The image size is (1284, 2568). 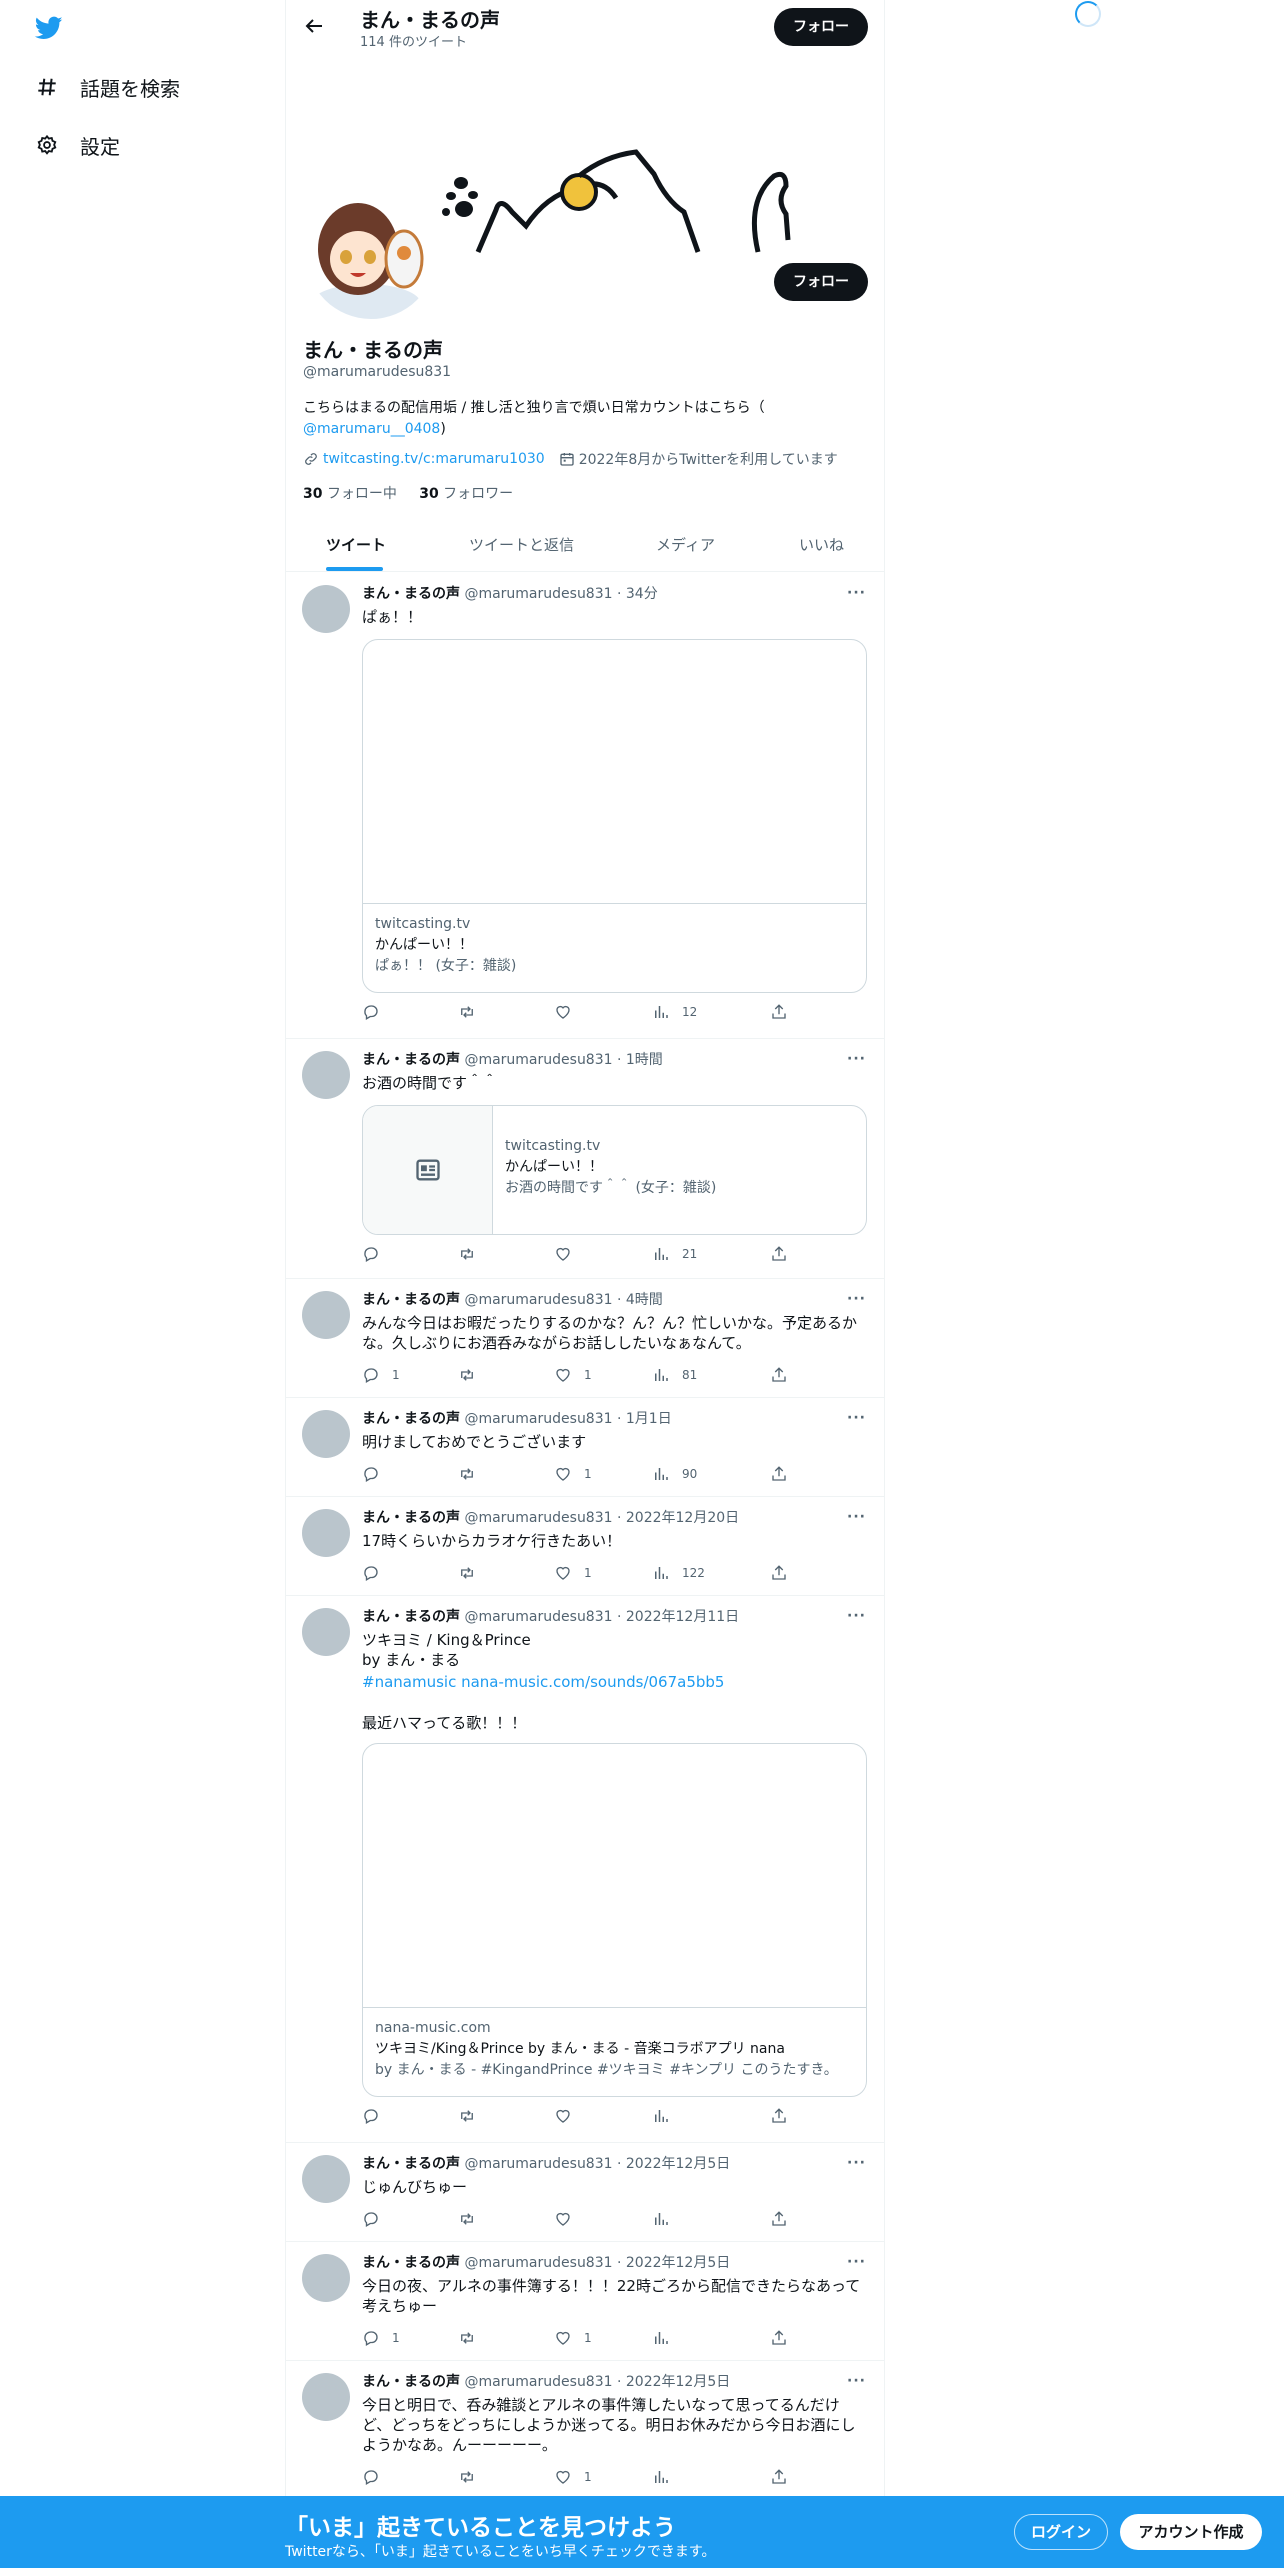 I want to click on signup-button: アカウント作成, so click(x=1191, y=2532).